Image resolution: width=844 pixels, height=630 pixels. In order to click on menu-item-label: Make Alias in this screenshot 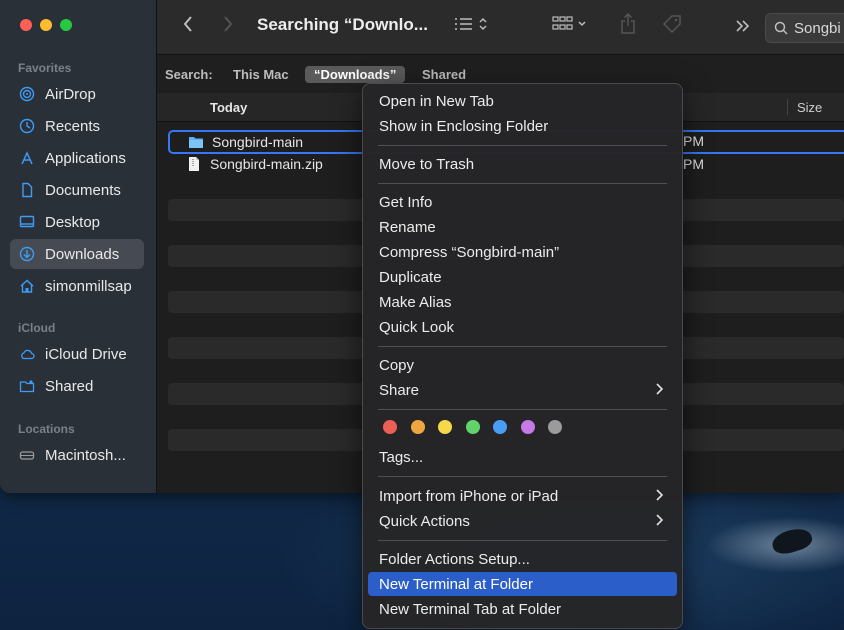, I will do `click(415, 302)`.